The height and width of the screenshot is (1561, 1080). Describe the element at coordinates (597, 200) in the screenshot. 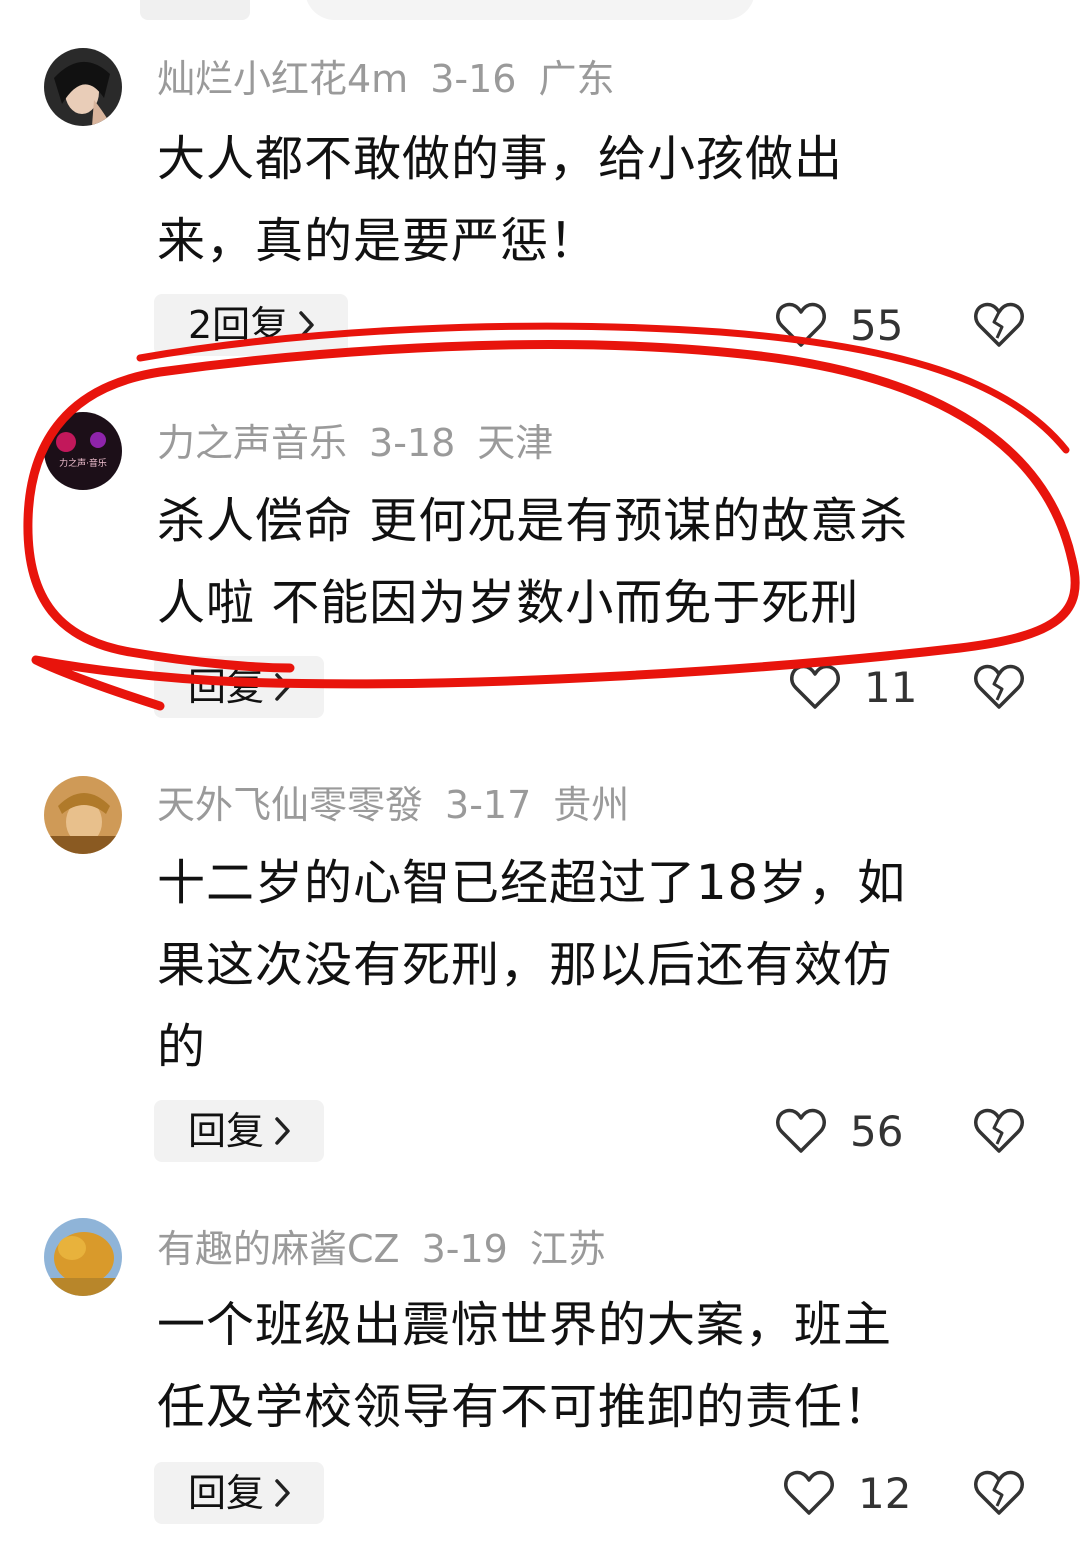

I see `comment-text: 大人都不敢做的事，给小孩做出 来，真的是要严惩！` at that location.